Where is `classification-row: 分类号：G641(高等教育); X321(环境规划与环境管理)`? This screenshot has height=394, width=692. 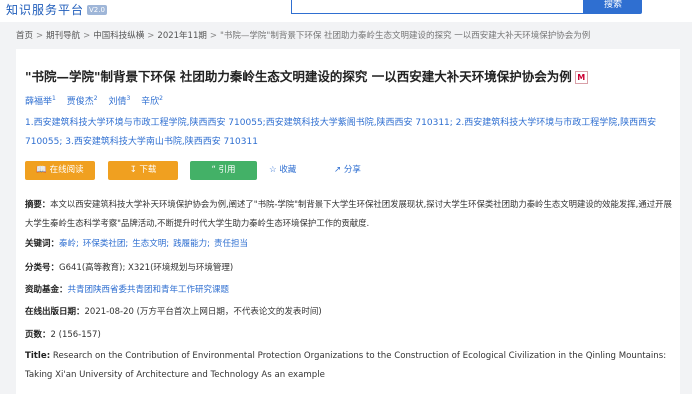
classification-row: 分类号：G641(高等教育); X321(环境规划与环境管理) is located at coordinates (129, 267).